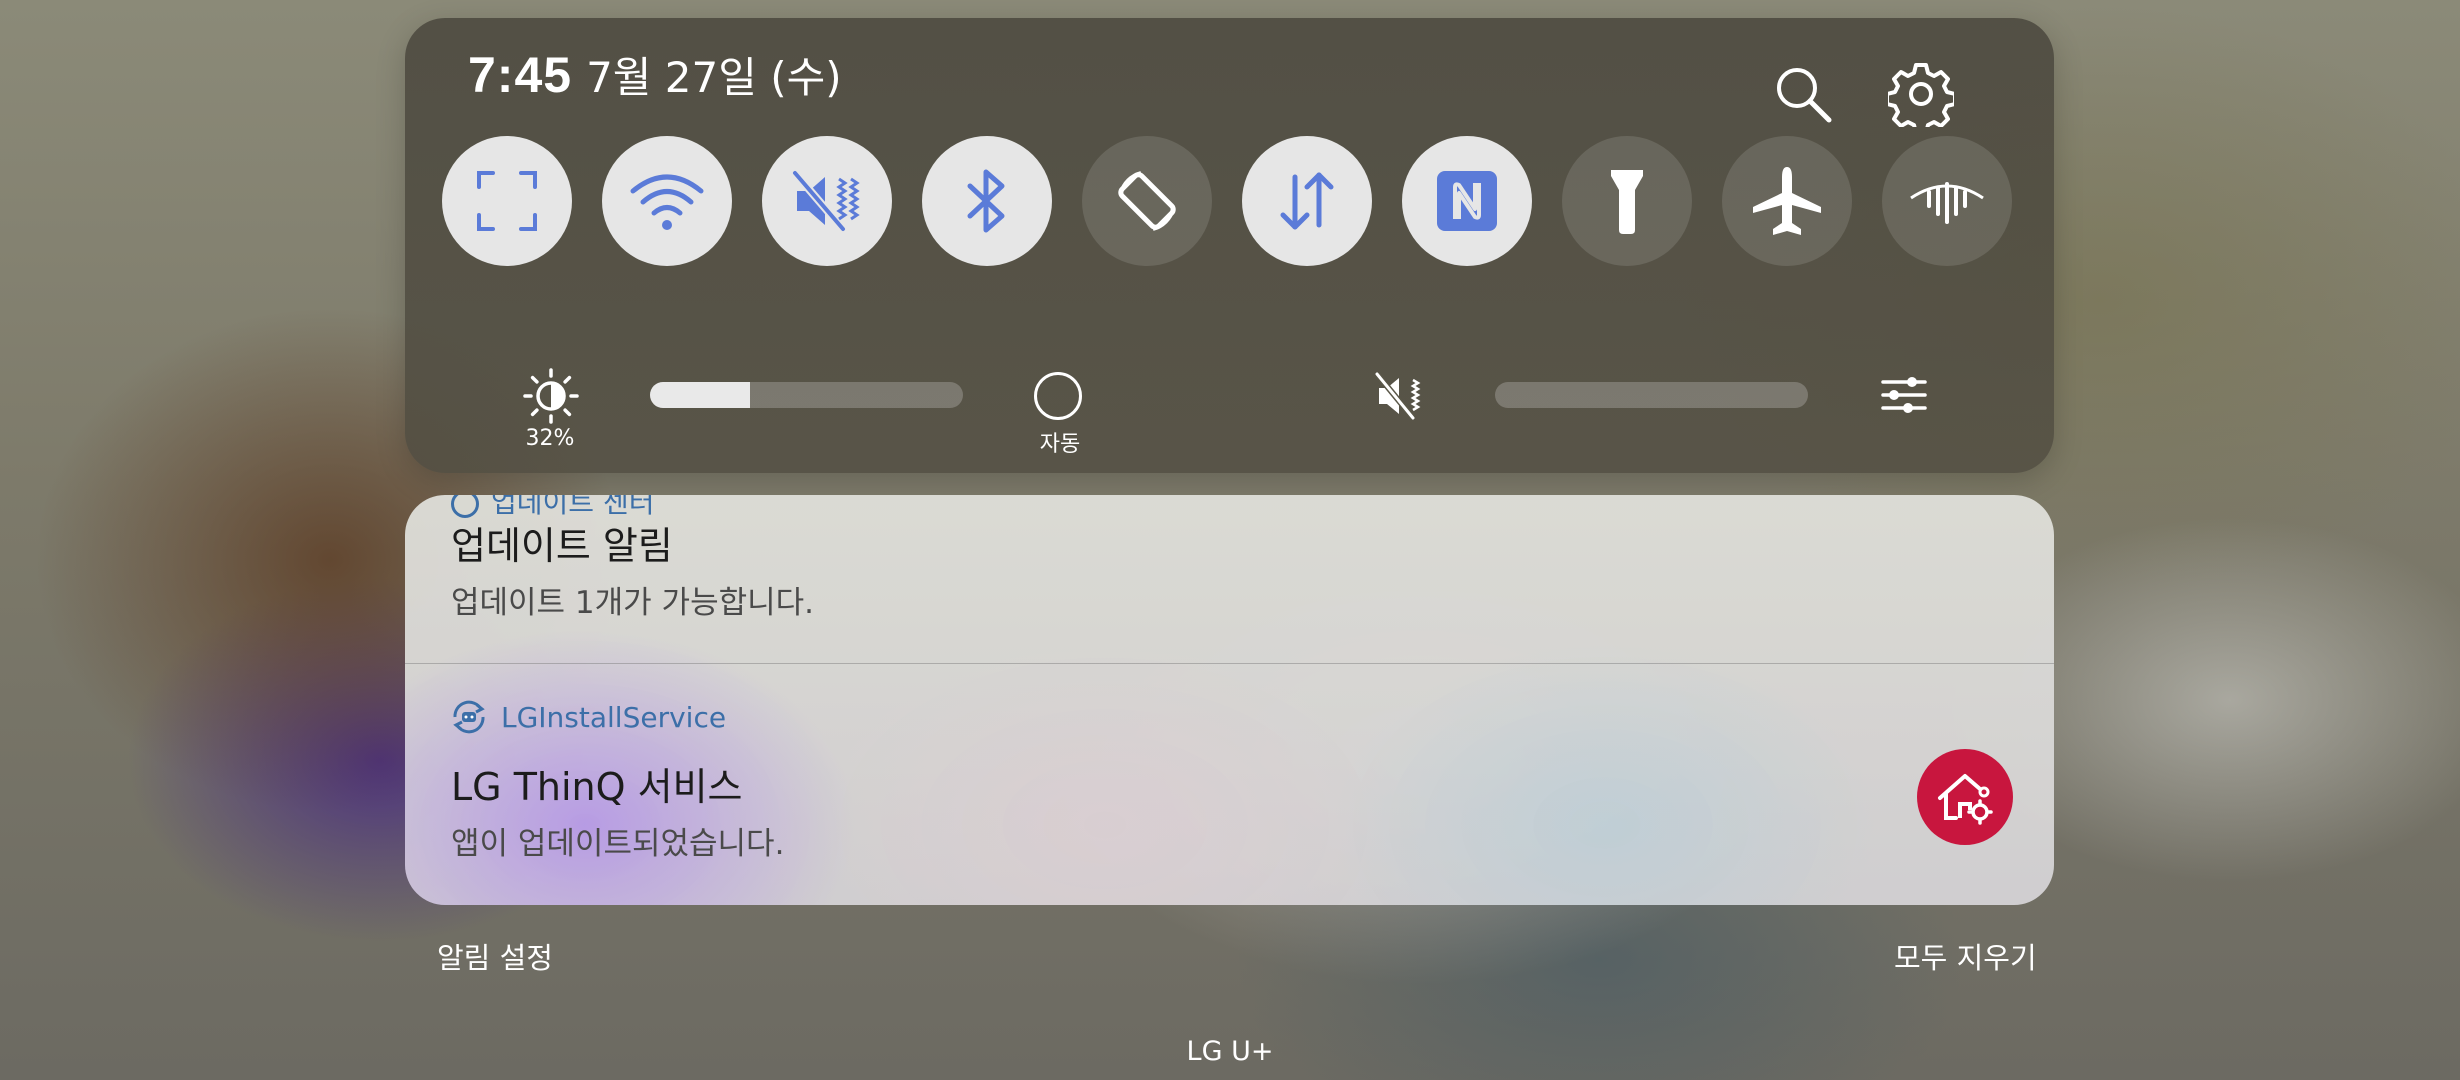 Image resolution: width=2460 pixels, height=1080 pixels. Describe the element at coordinates (1227, 201) in the screenshot. I see `quick-tiles-row` at that location.